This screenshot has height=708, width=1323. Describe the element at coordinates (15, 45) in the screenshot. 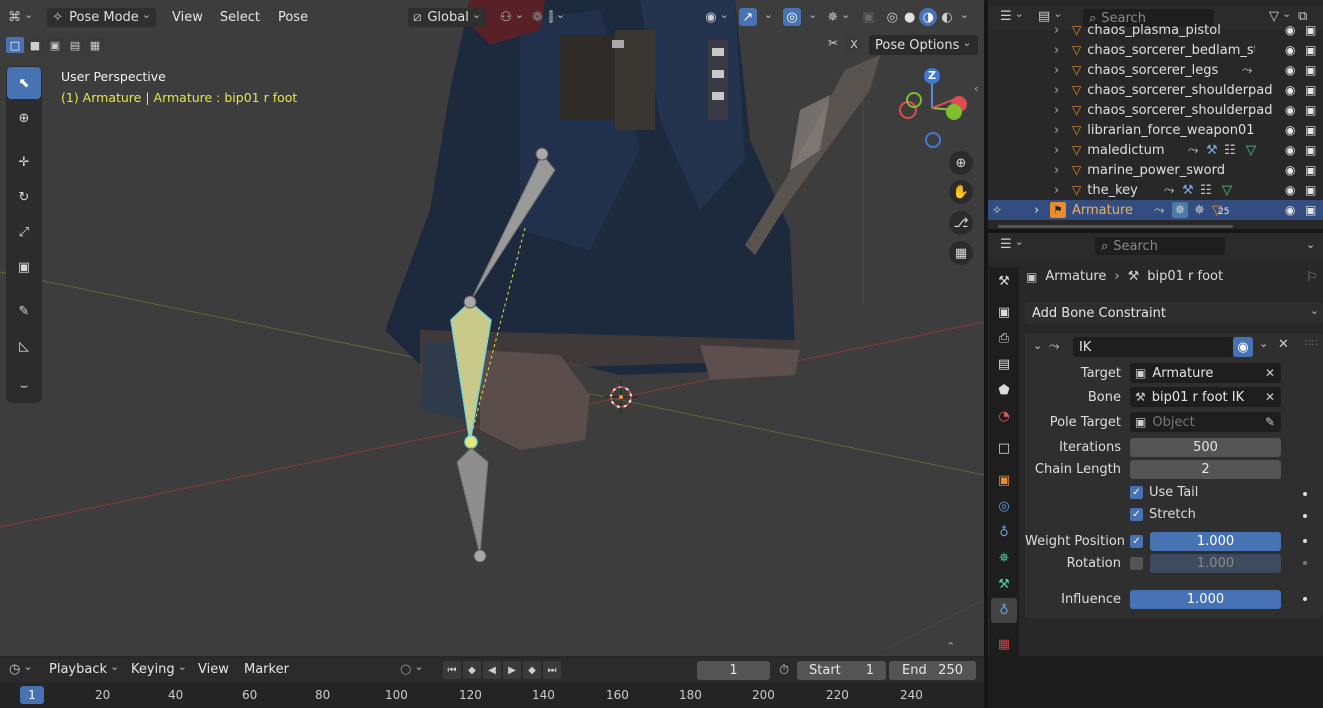

I see `select-new-icon: □` at that location.